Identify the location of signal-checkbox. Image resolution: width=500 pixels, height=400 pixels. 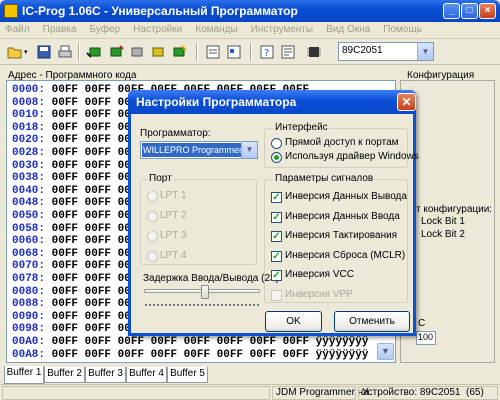
(276, 295).